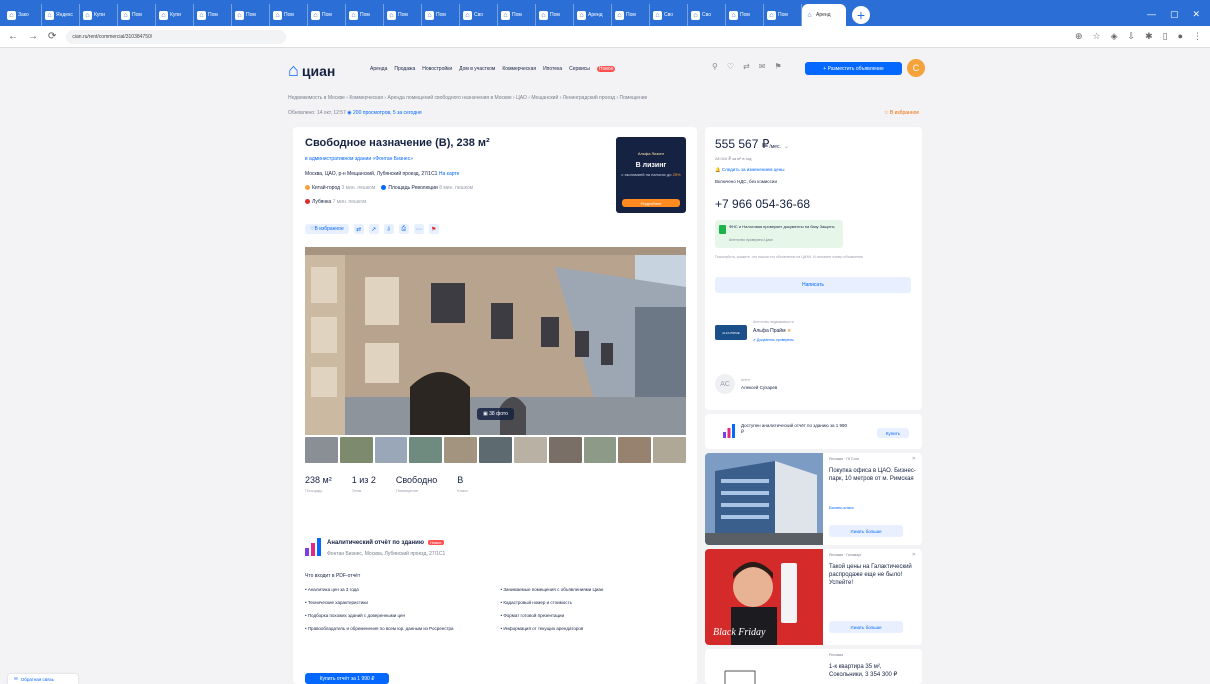 This screenshot has width=1210, height=684. Describe the element at coordinates (750, 170) in the screenshot. I see `price-subscribe-link: 🔔 Следить за изменением цены` at that location.